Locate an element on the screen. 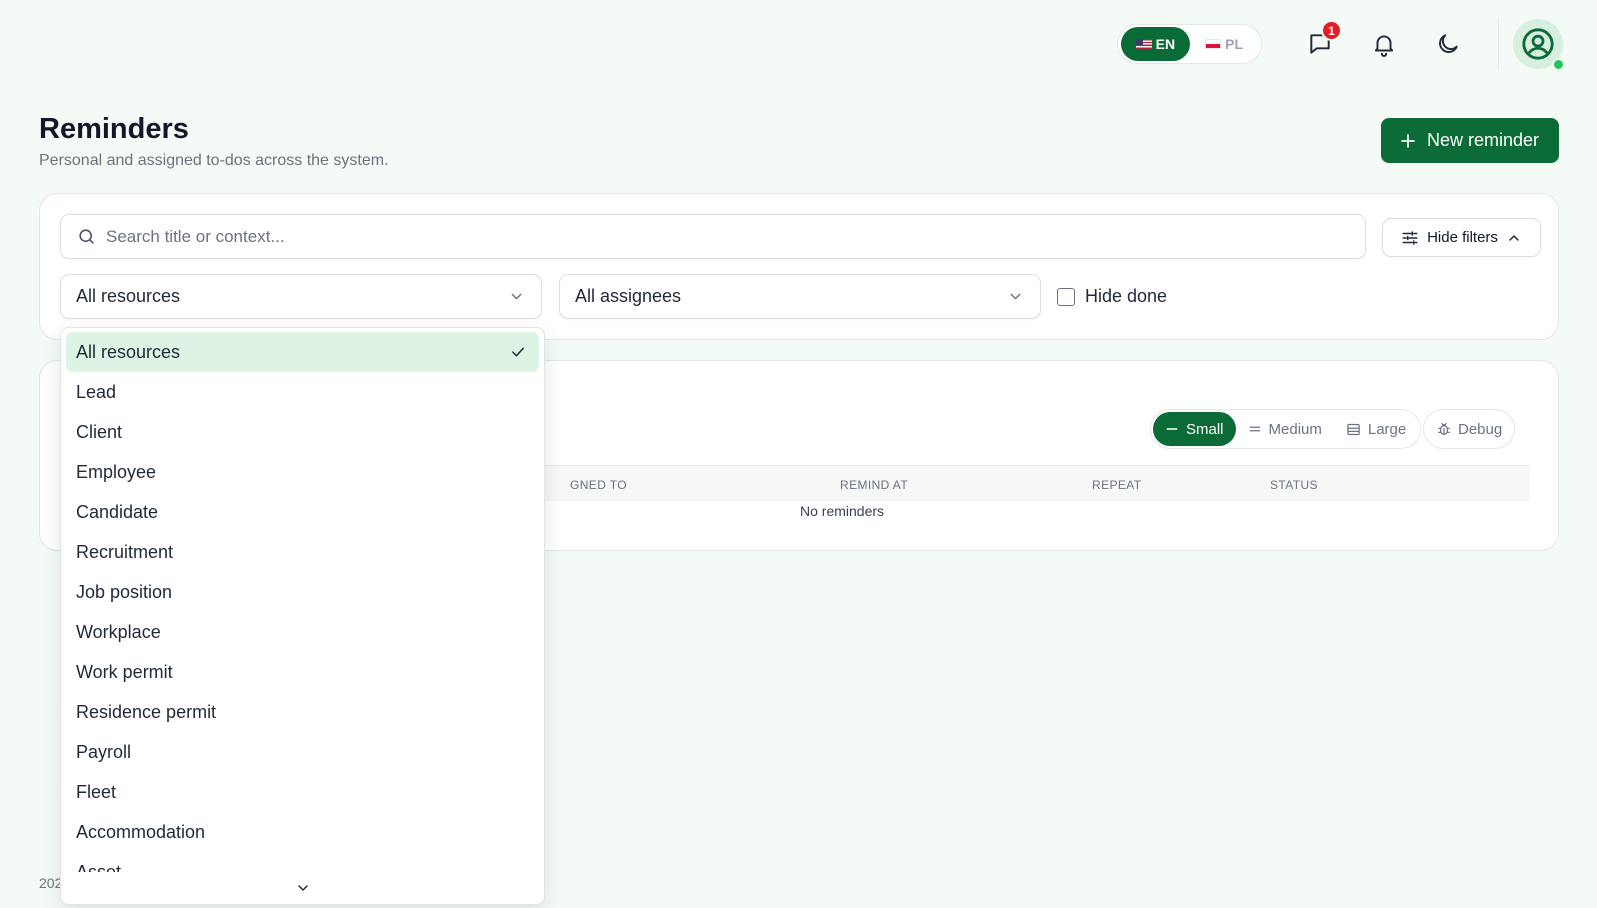 This screenshot has height=908, width=1597. dropdown-scroll-down-button is located at coordinates (302, 888).